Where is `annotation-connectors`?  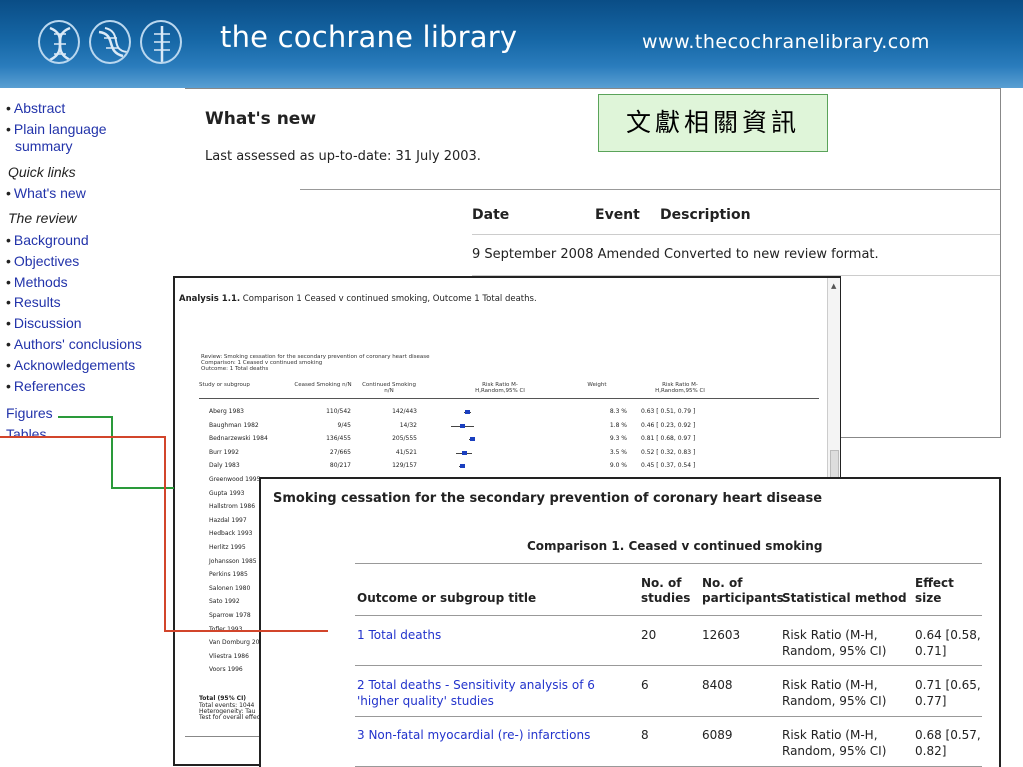
annotation-connectors is located at coordinates (164, 524).